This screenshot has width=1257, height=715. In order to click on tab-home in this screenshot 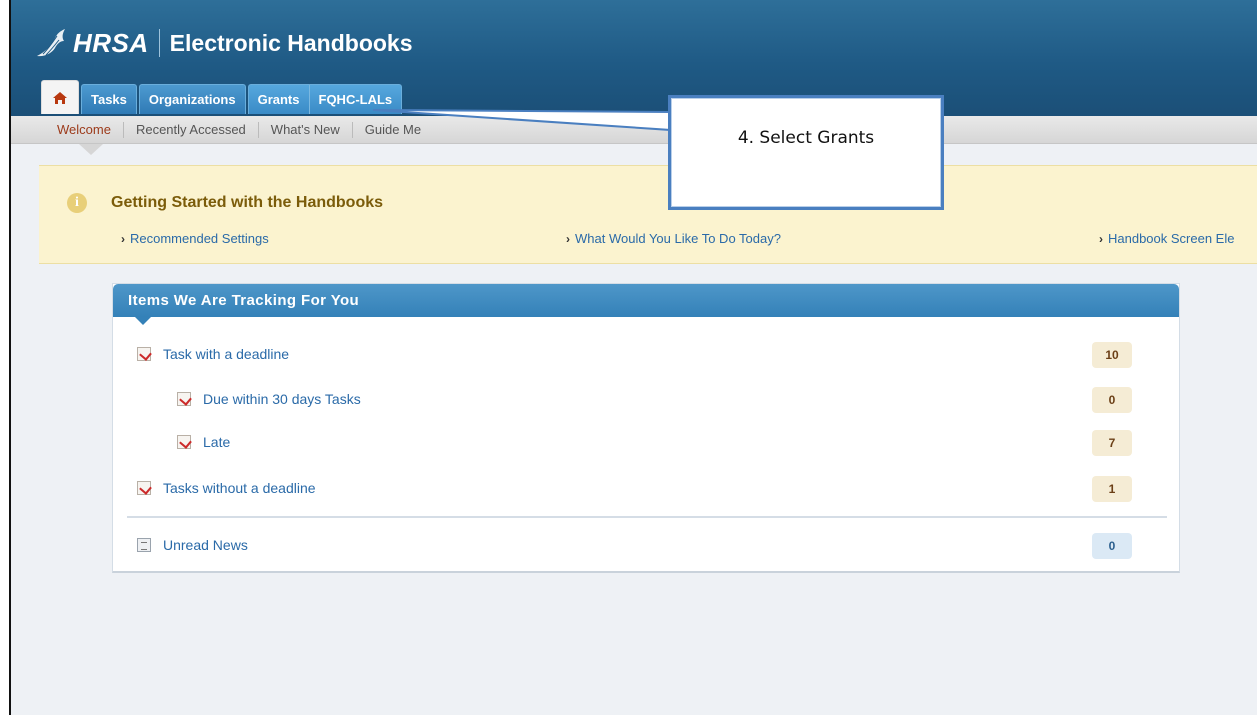, I will do `click(60, 97)`.